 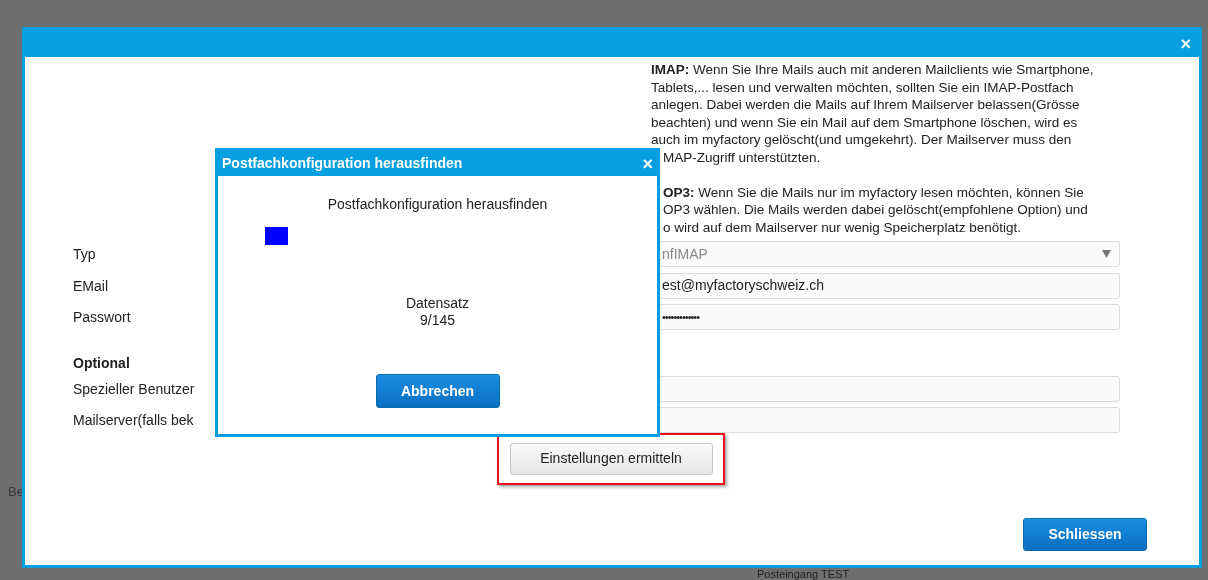 What do you see at coordinates (276, 236) in the screenshot?
I see `progress-block` at bounding box center [276, 236].